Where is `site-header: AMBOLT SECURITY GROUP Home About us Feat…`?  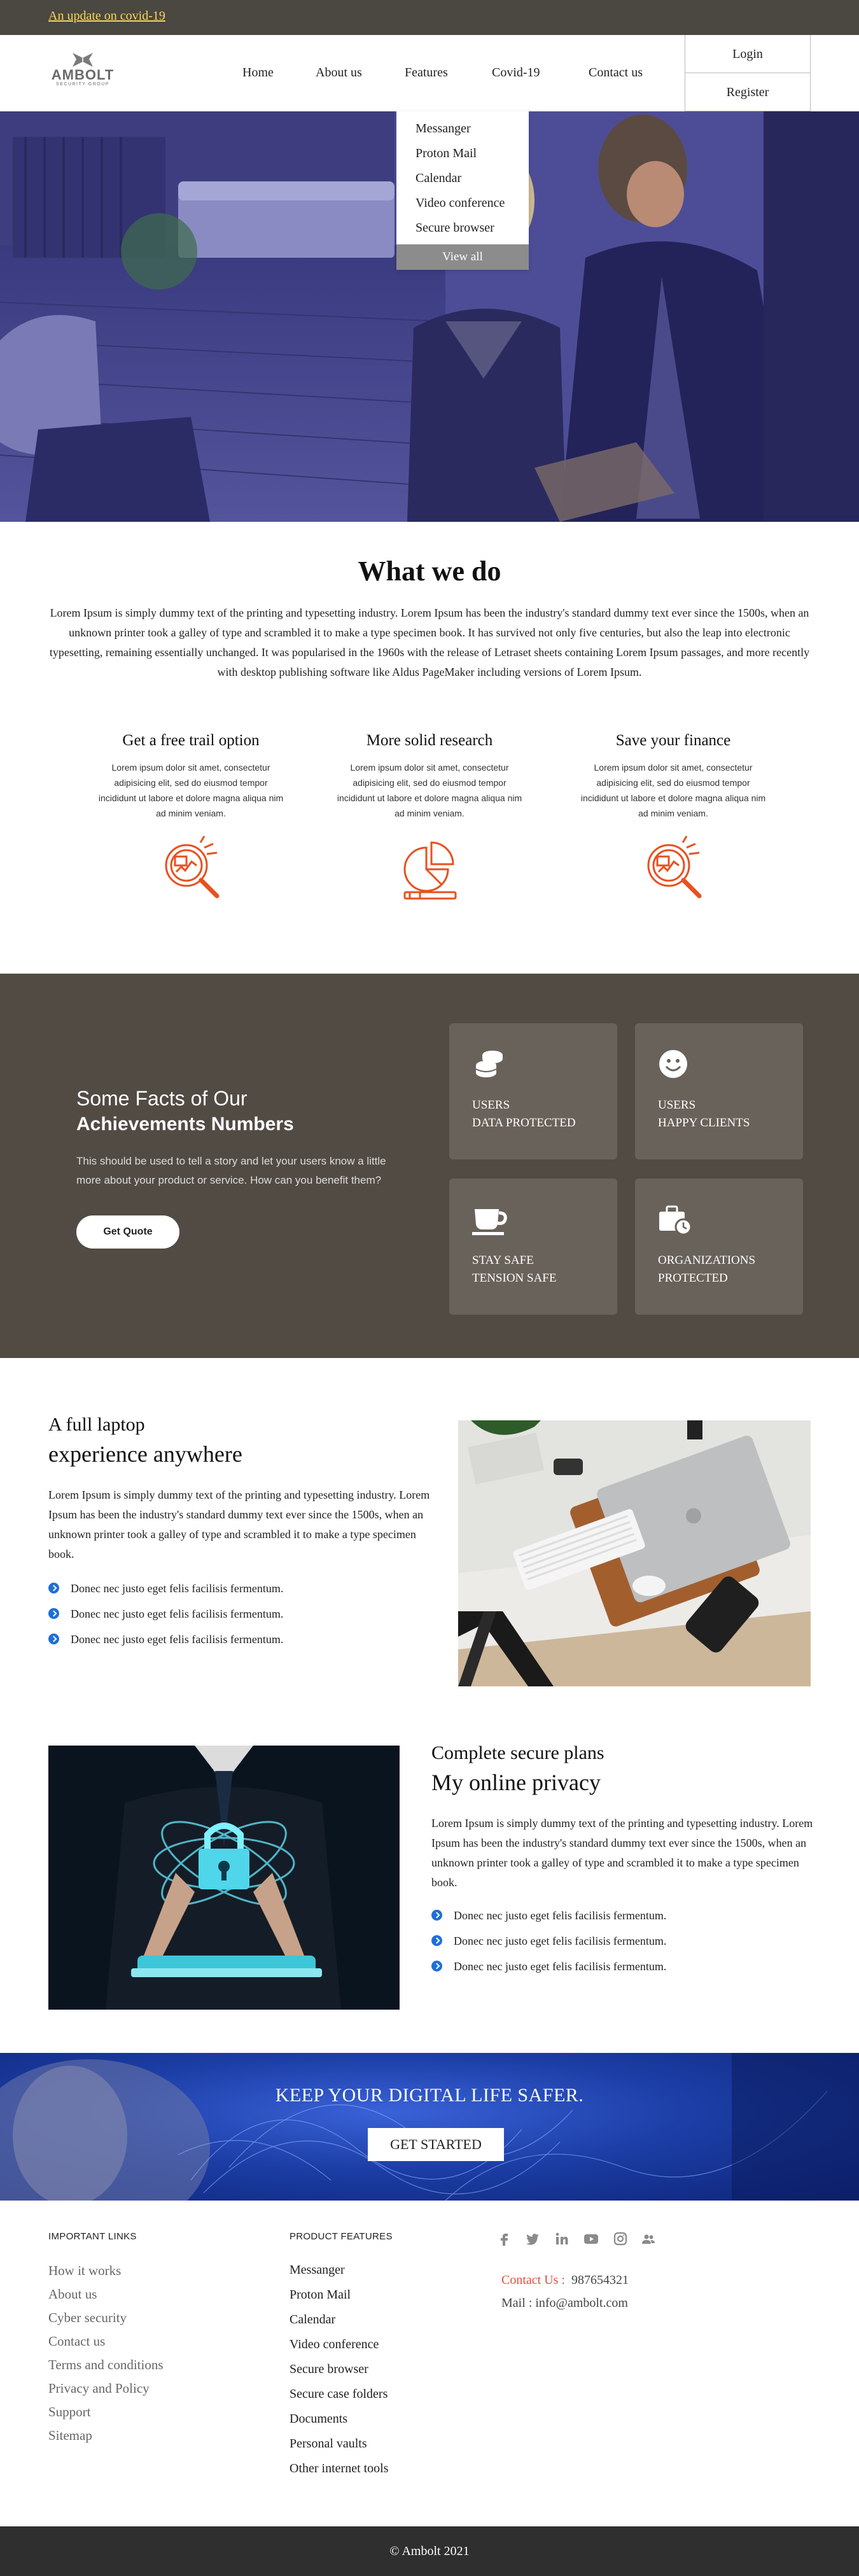
site-header: AMBOLT SECURITY GROUP Home About us Feat… is located at coordinates (429, 73).